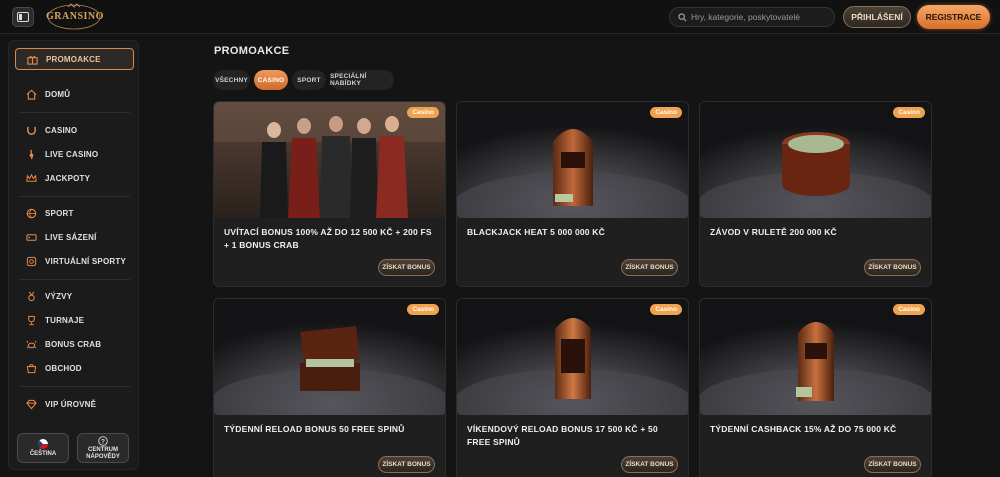 The width and height of the screenshot is (1000, 477). Describe the element at coordinates (65, 320) in the screenshot. I see `sidebar-item-label: TURNAJE` at that location.